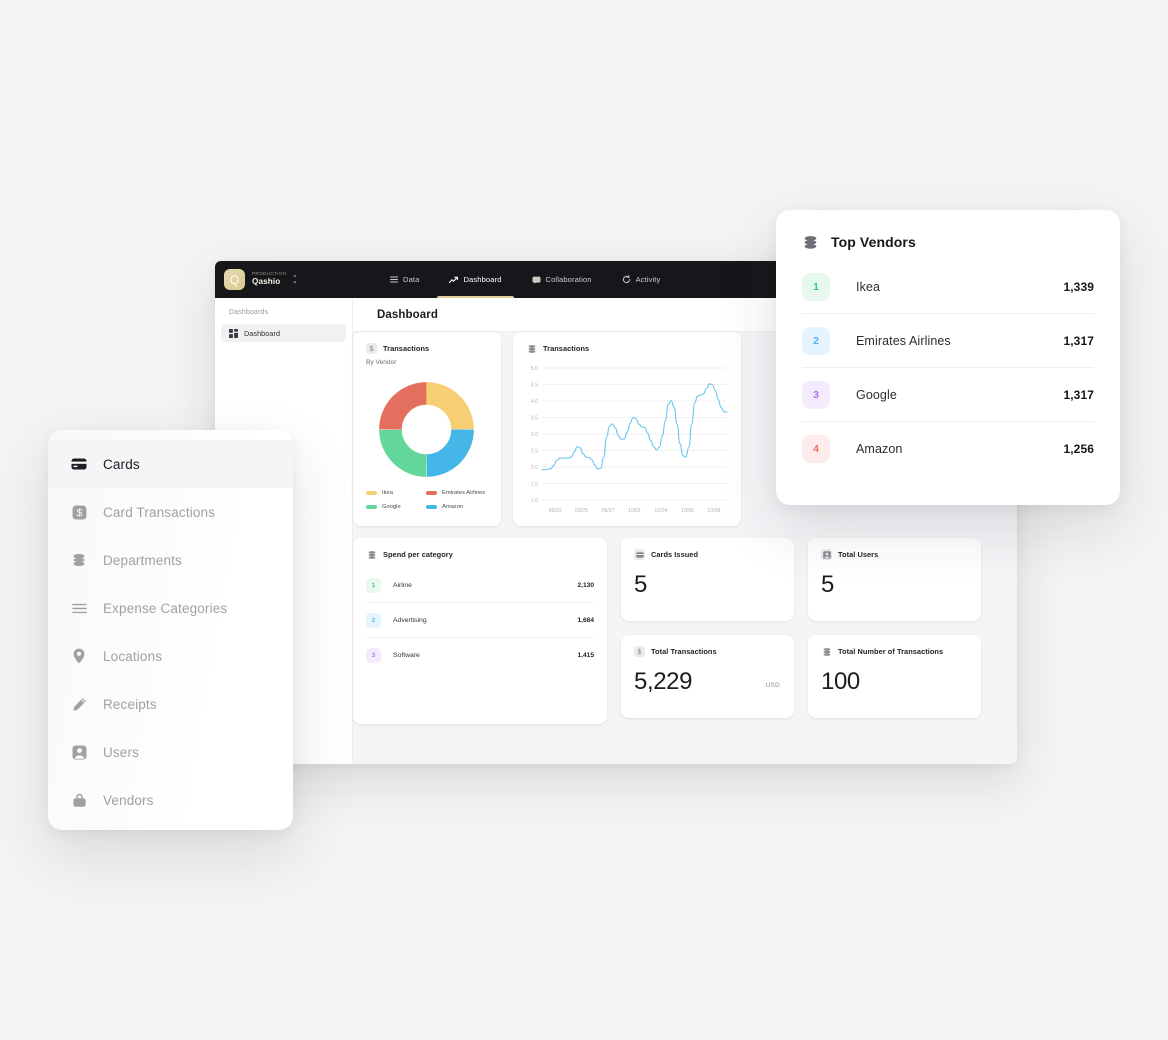  What do you see at coordinates (840, 681) in the screenshot?
I see `stat-value: 100` at bounding box center [840, 681].